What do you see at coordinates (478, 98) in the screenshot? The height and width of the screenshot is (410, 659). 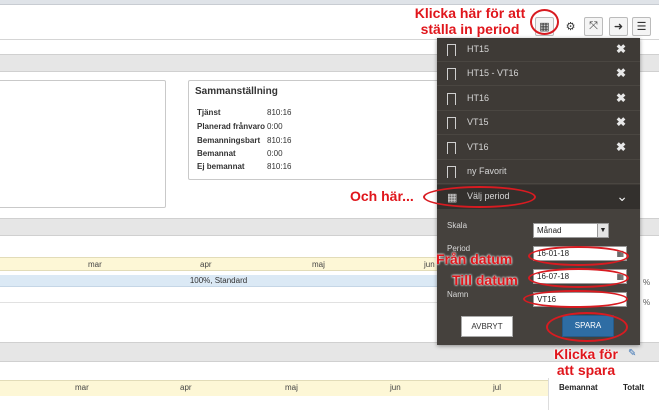 I see `favorite-label: HT16` at bounding box center [478, 98].